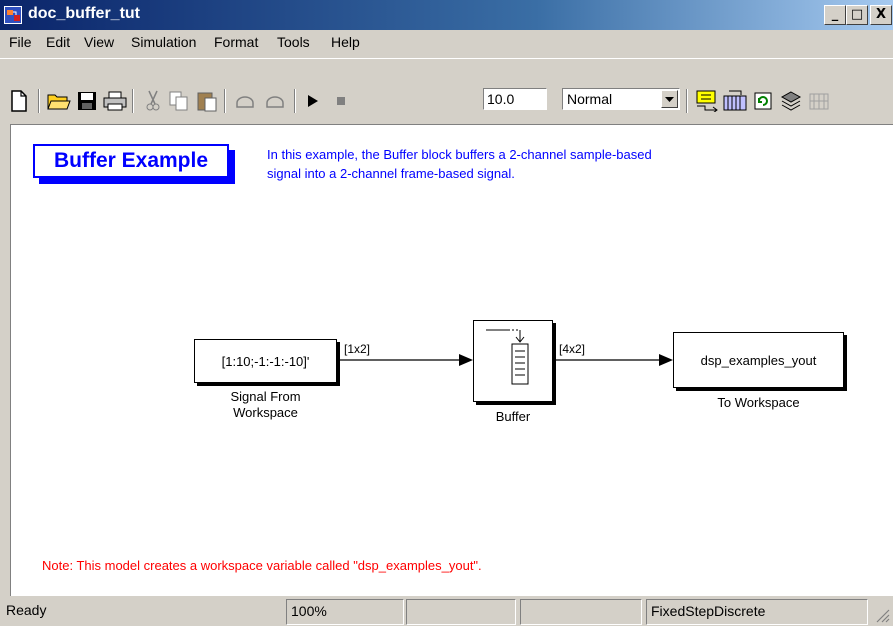  What do you see at coordinates (313, 101) in the screenshot?
I see `play-icon` at bounding box center [313, 101].